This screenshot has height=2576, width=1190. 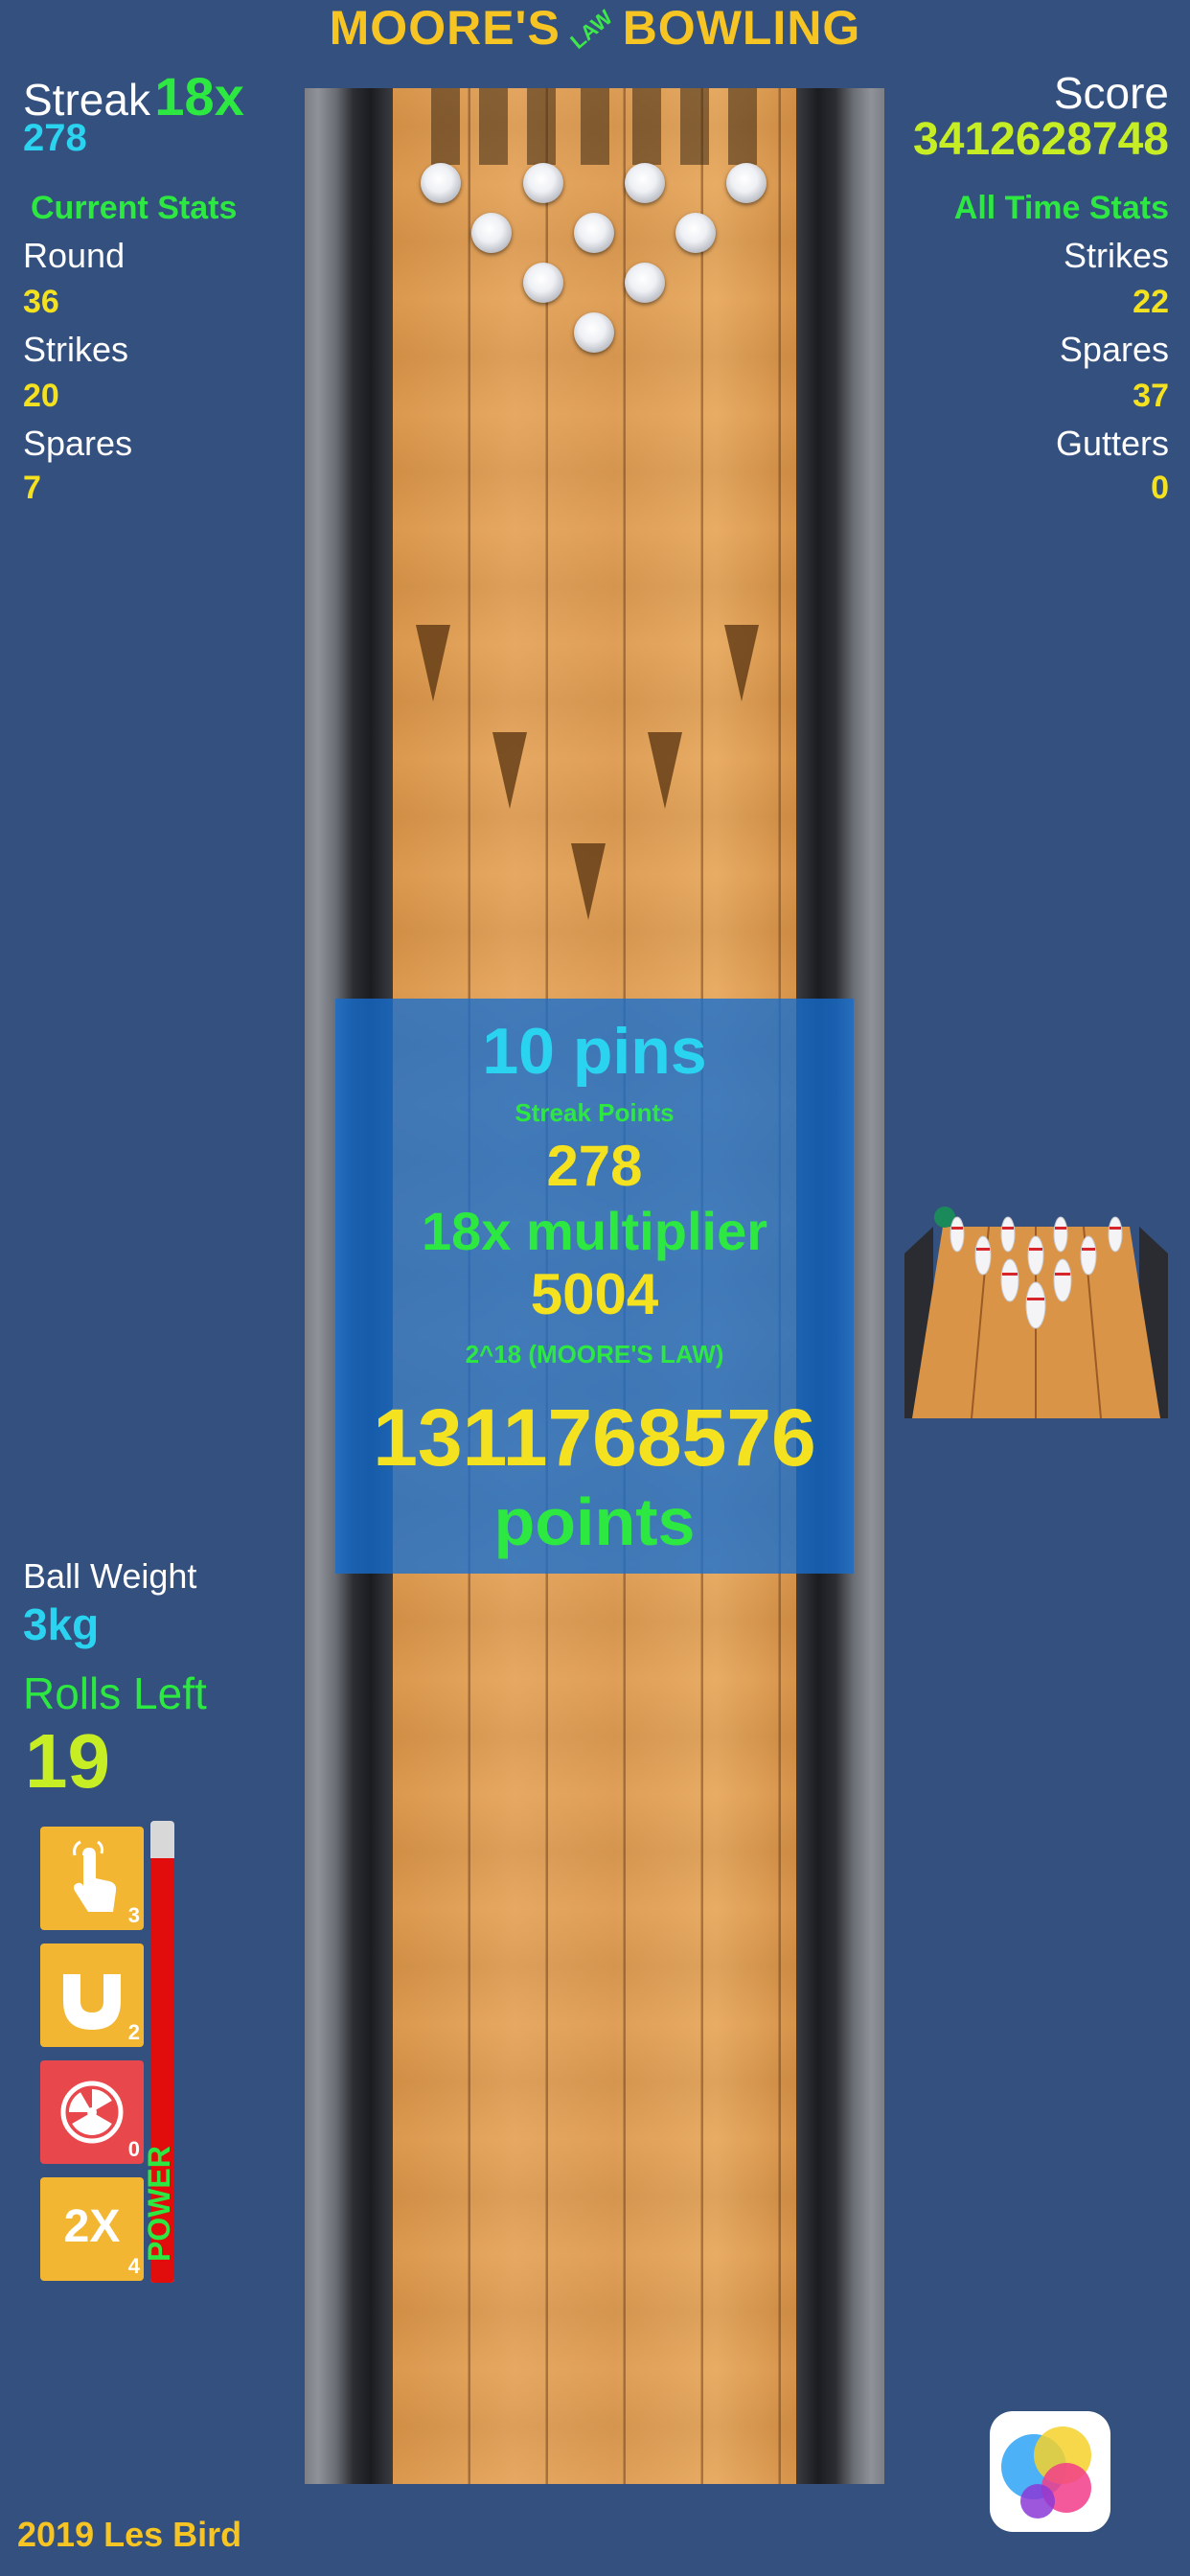 What do you see at coordinates (594, 1521) in the screenshot?
I see `points-label: points` at bounding box center [594, 1521].